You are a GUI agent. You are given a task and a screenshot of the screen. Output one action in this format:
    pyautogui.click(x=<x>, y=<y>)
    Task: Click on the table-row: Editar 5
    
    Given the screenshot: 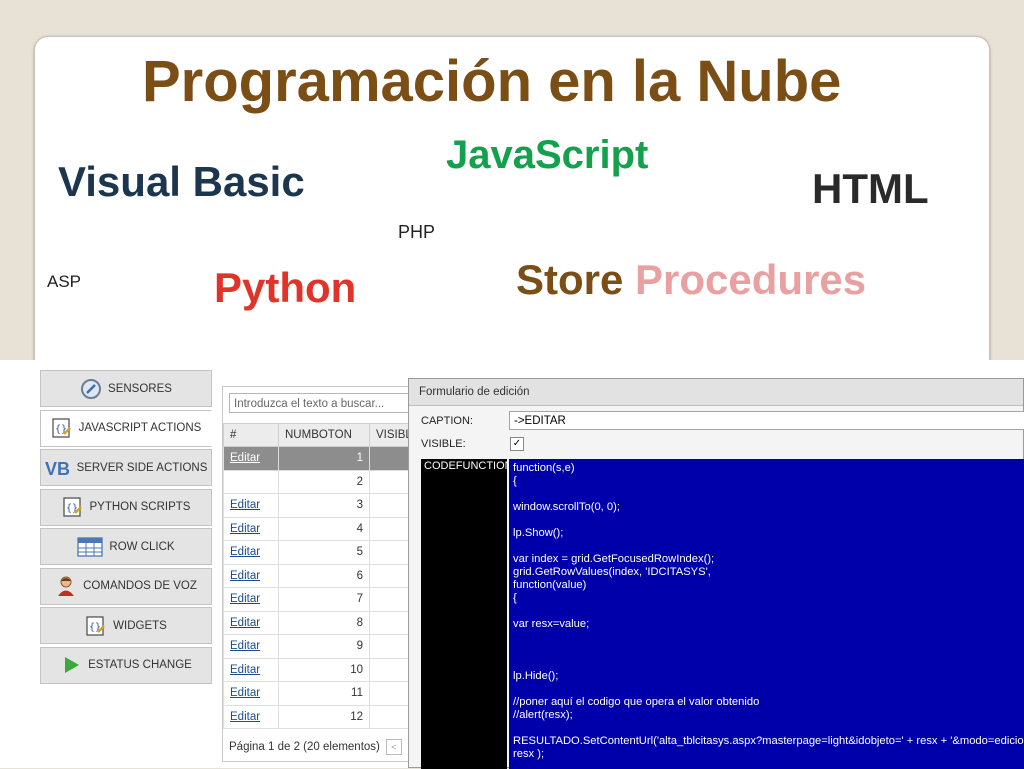 What is the action you would take?
    pyautogui.click(x=321, y=552)
    